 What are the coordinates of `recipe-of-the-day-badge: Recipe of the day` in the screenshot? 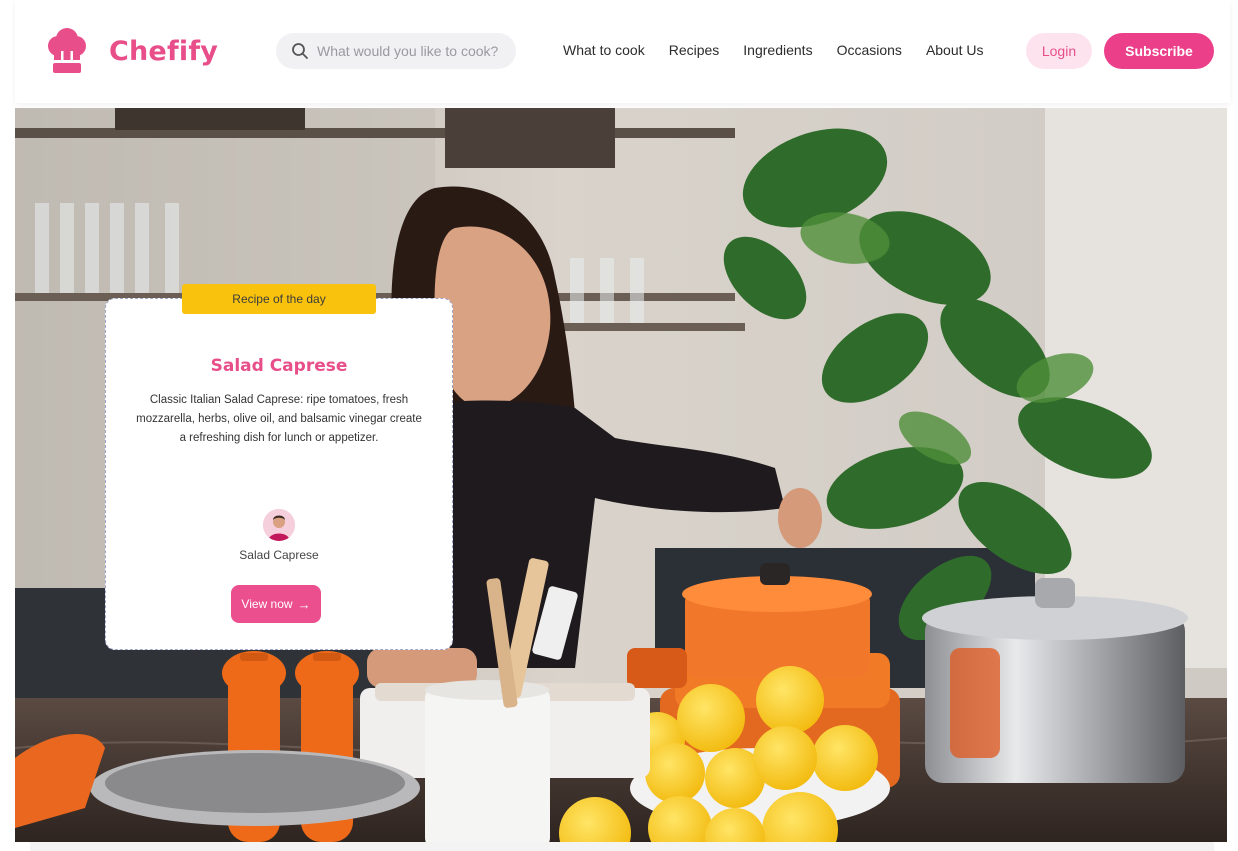 It's located at (279, 299).